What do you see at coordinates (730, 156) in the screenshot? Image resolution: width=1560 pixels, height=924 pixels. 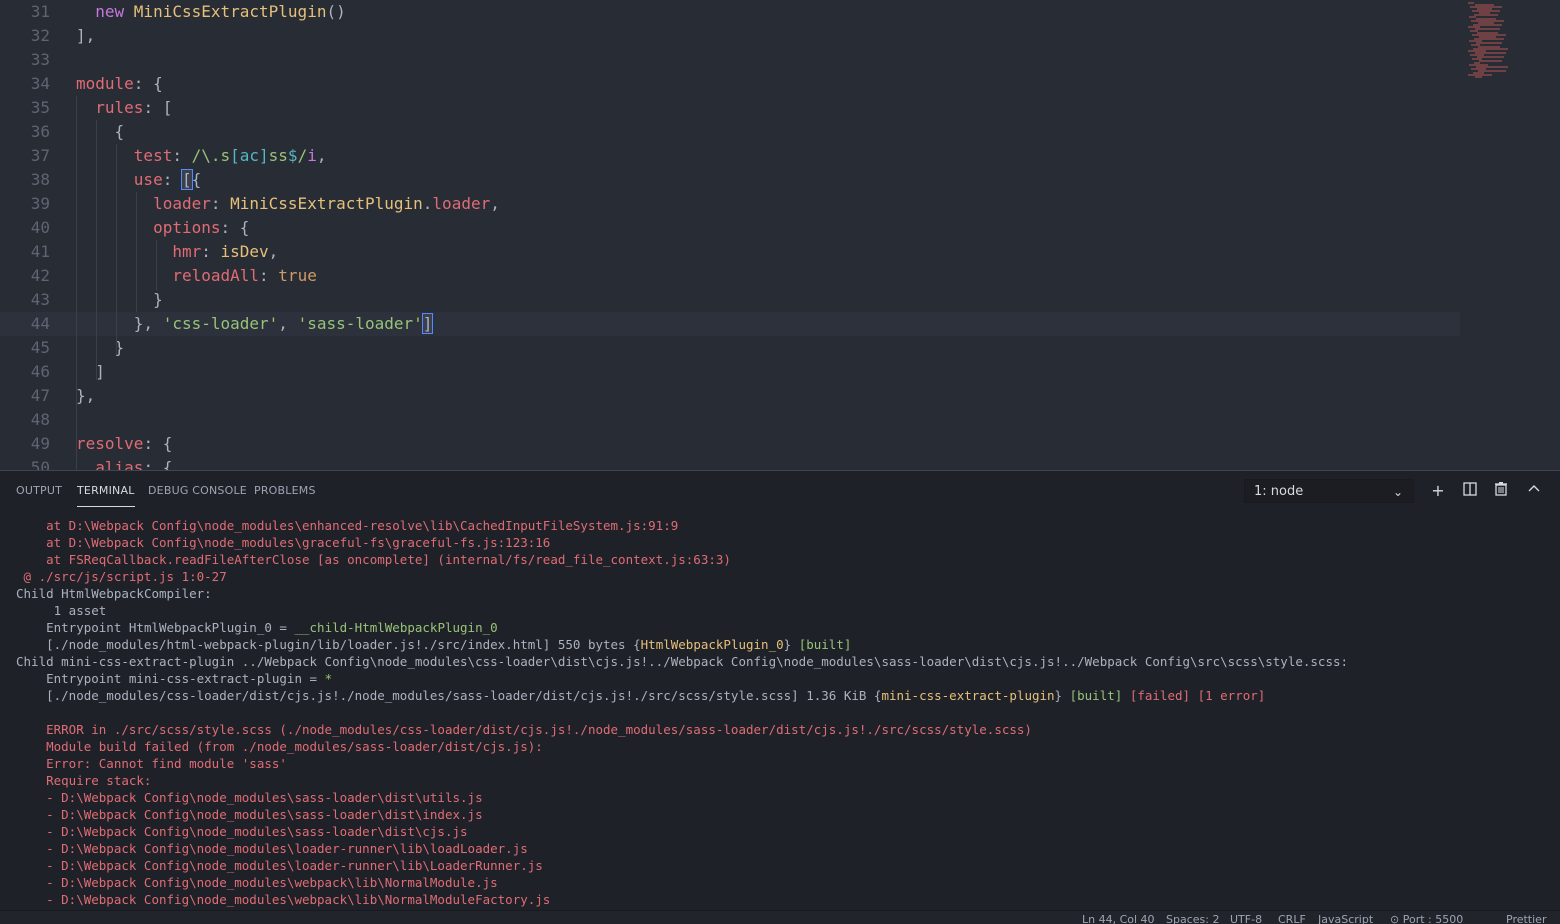 I see `code-line: 37 test: /\.s[ac]ss$/i,` at bounding box center [730, 156].